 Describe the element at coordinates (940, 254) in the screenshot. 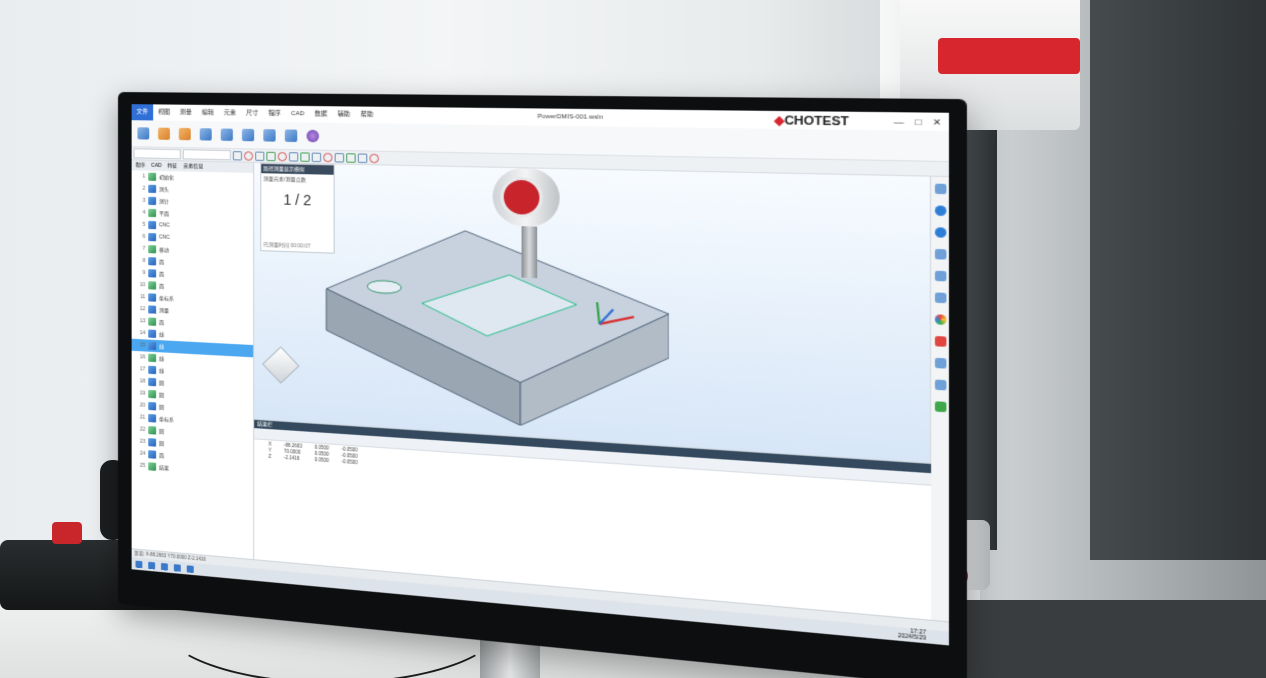

I see `fit-icon` at that location.